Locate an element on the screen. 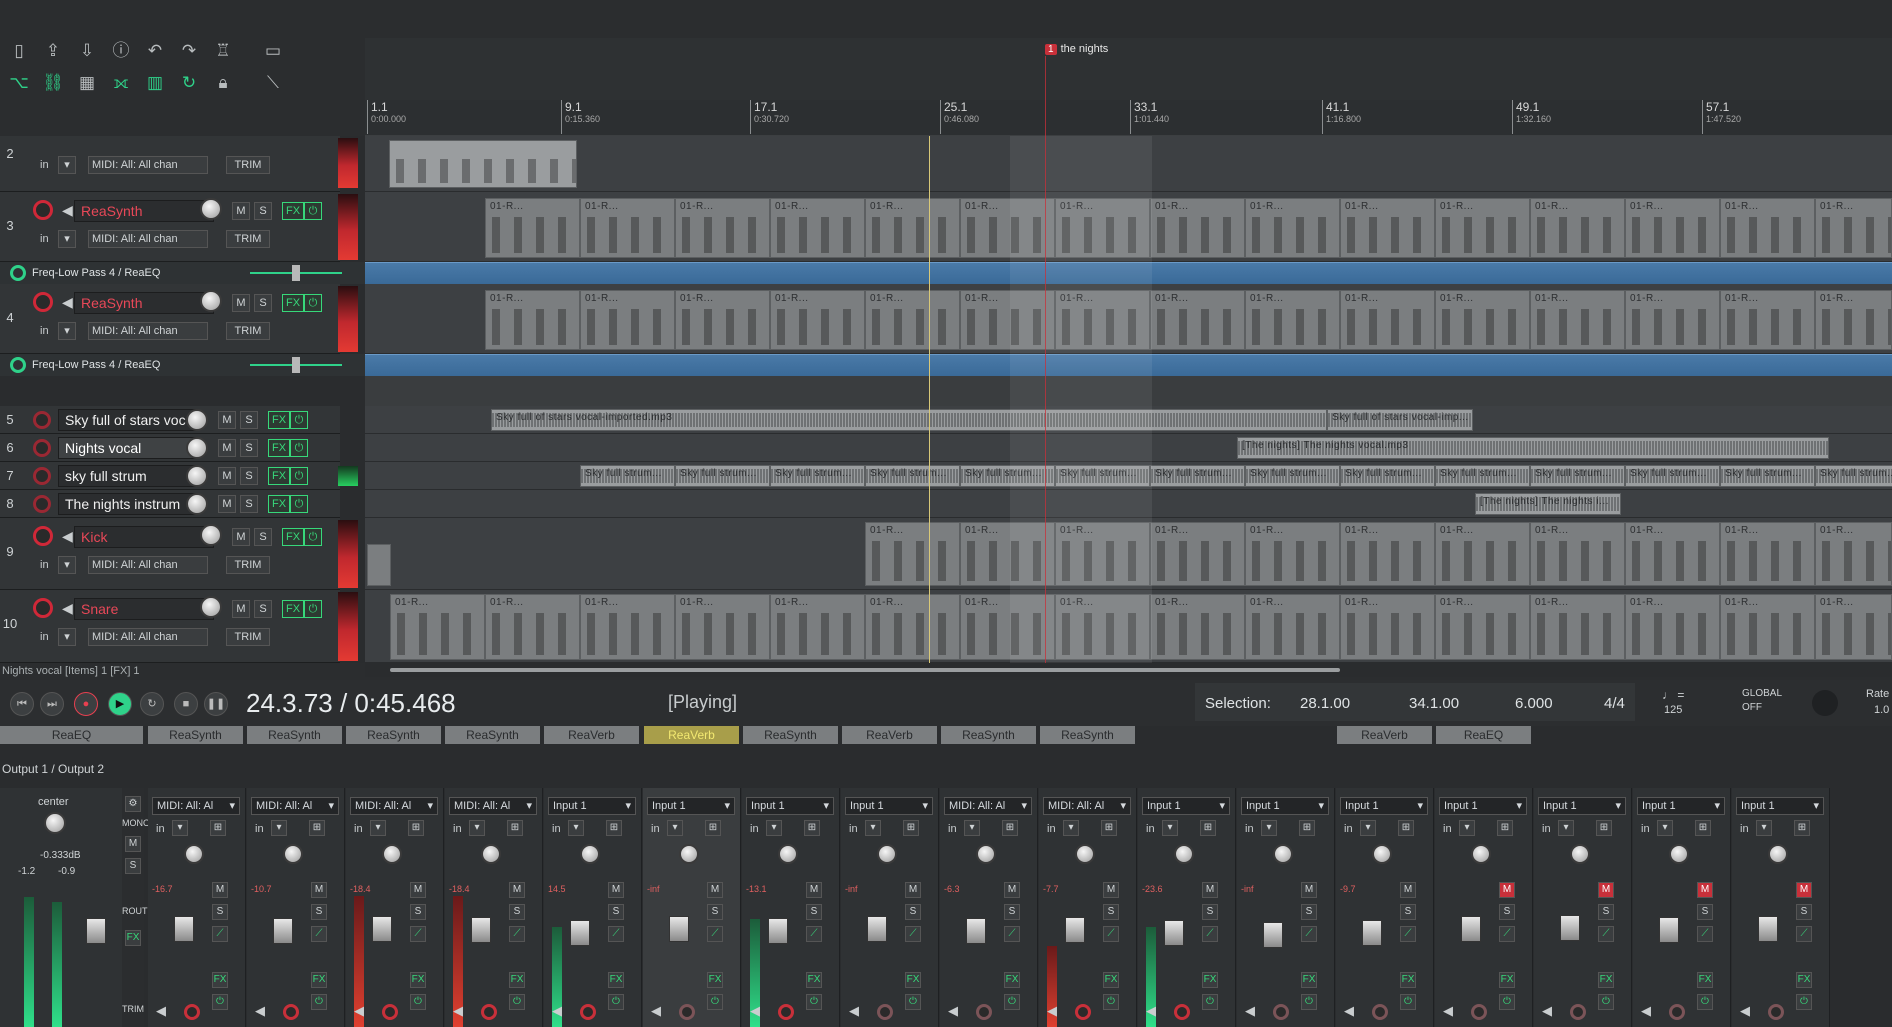 The height and width of the screenshot is (1027, 1892). track-8: 8 The nights instrum M S FX ⏻ is located at coordinates (170, 504).